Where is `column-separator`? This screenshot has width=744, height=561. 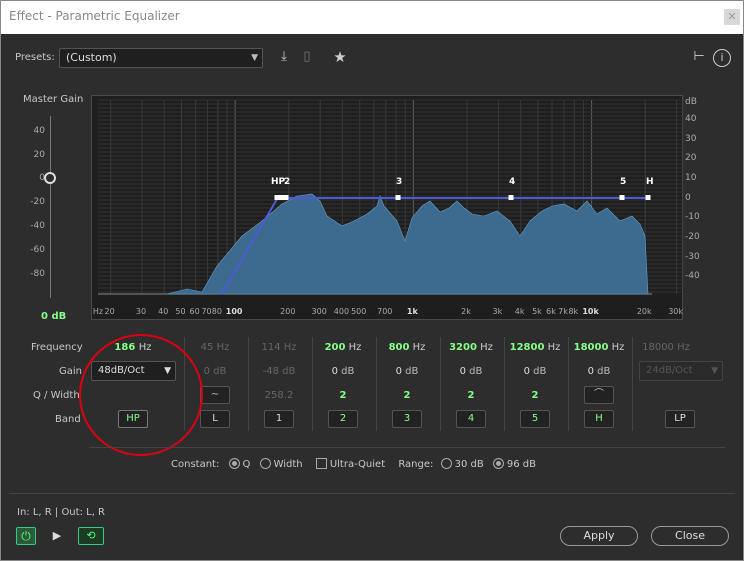 column-separator is located at coordinates (632, 384).